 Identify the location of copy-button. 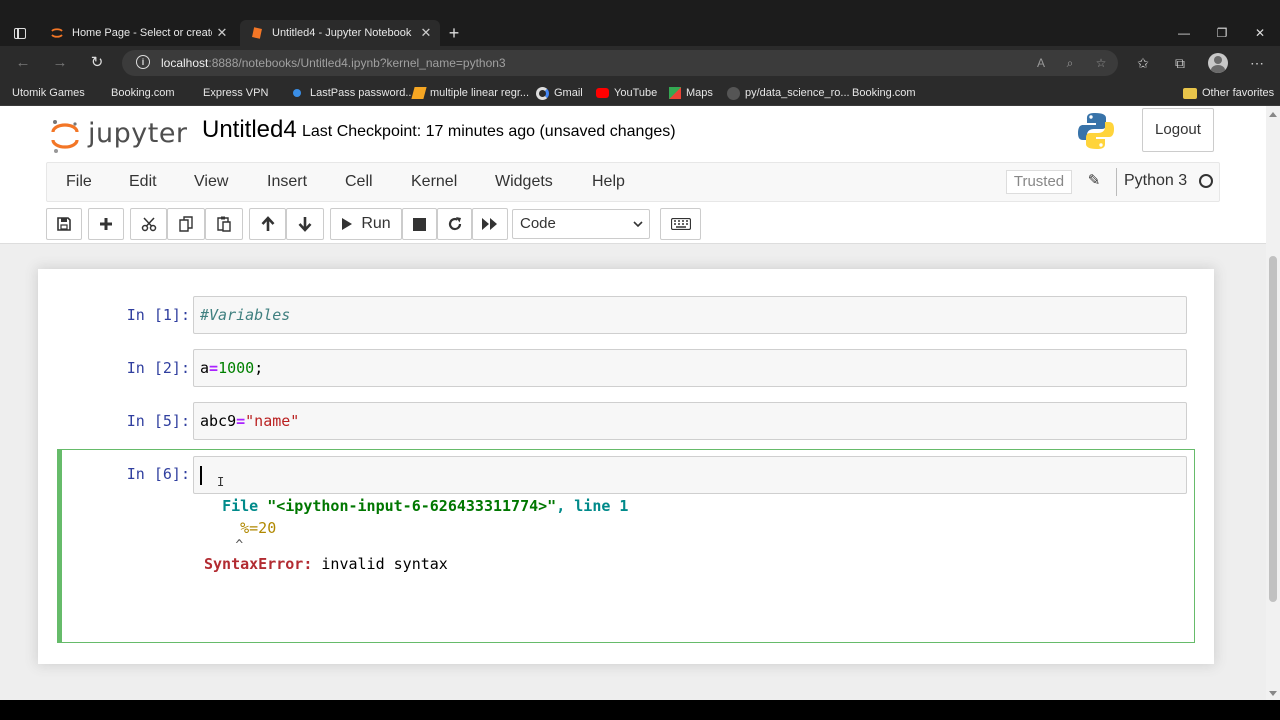
(186, 224).